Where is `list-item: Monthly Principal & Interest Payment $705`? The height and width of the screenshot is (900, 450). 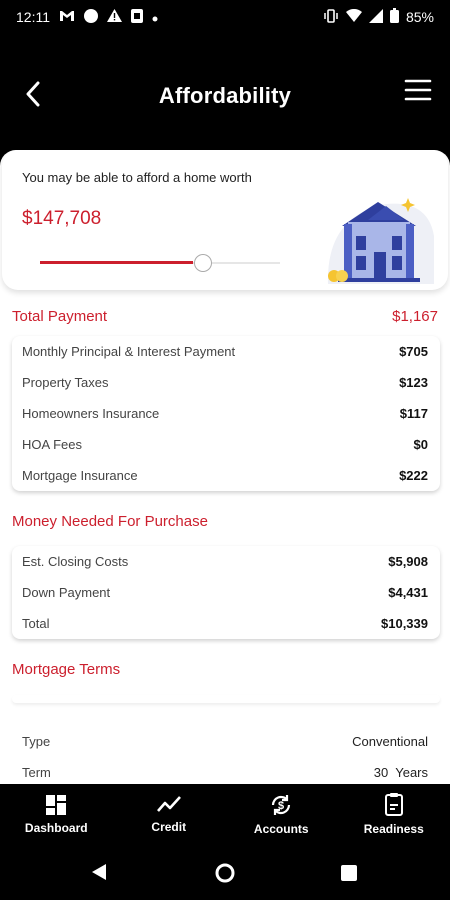 list-item: Monthly Principal & Interest Payment $705 is located at coordinates (226, 351).